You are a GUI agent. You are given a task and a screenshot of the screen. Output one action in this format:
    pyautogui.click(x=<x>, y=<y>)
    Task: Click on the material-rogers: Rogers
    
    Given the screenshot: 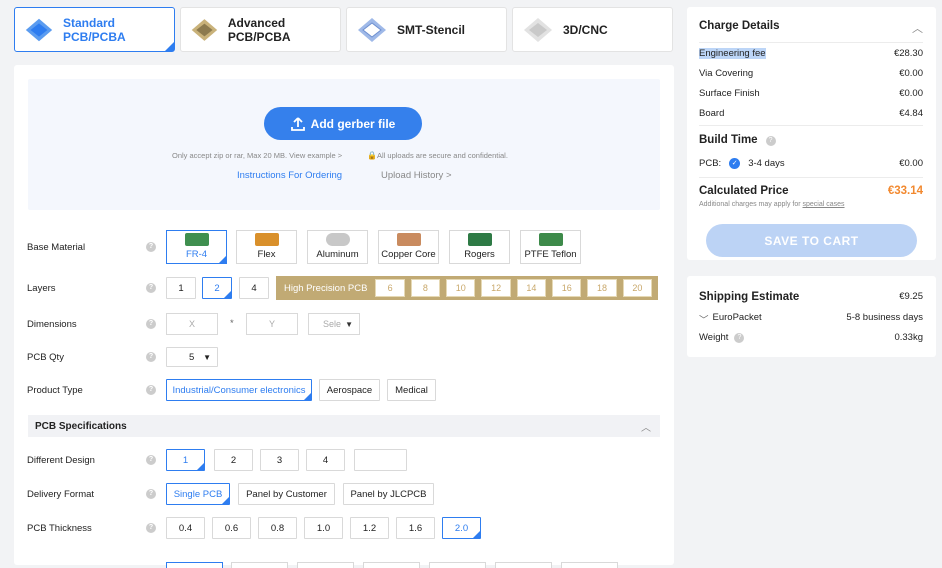 What is the action you would take?
    pyautogui.click(x=479, y=247)
    